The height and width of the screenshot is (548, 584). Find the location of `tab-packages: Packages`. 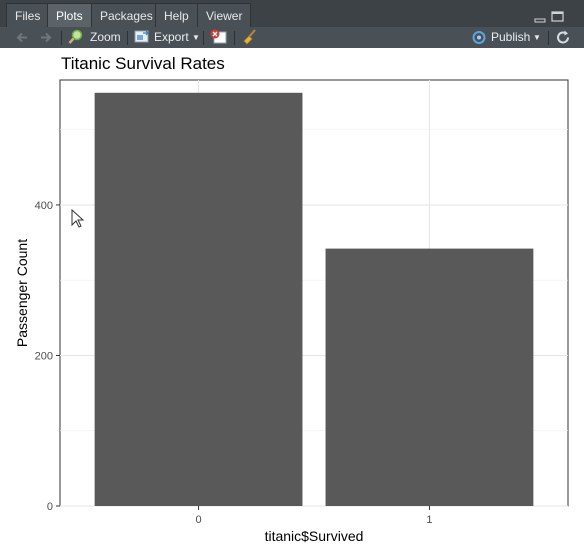

tab-packages: Packages is located at coordinates (126, 15).